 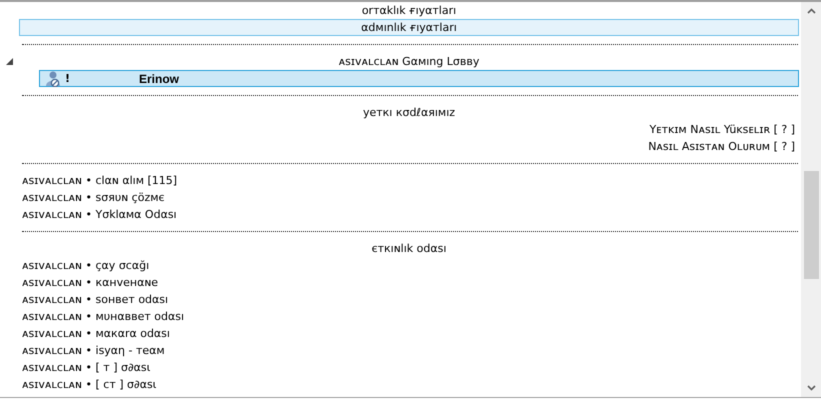 I want to click on user-muted-icon, so click(x=52, y=78).